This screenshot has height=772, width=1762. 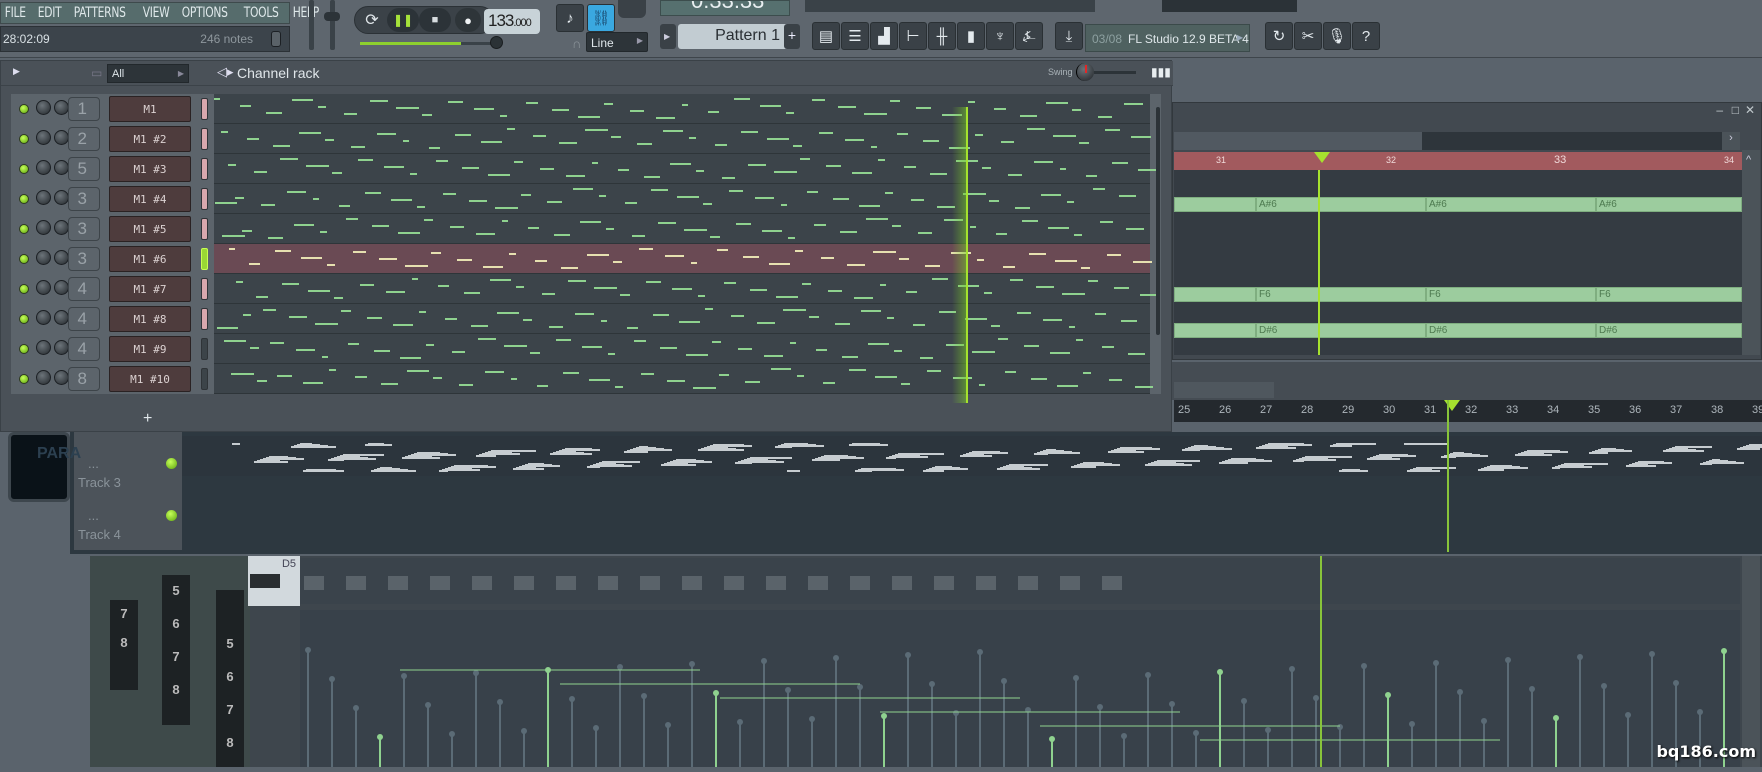 What do you see at coordinates (84, 379) in the screenshot?
I see `mixer-track-number: 8` at bounding box center [84, 379].